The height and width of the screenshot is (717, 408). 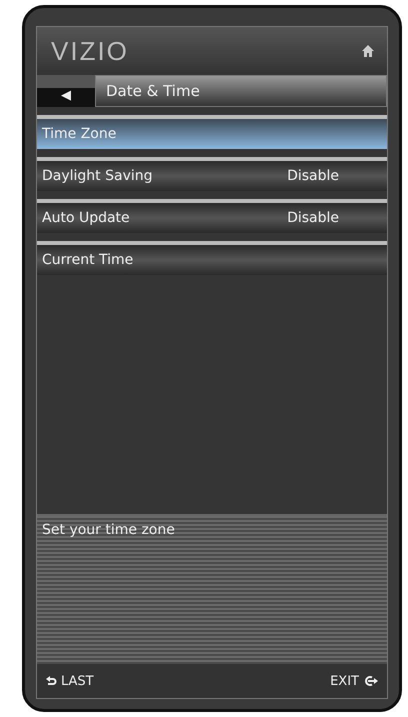 What do you see at coordinates (212, 216) in the screenshot?
I see `menu-item: Auto Update Disable` at bounding box center [212, 216].